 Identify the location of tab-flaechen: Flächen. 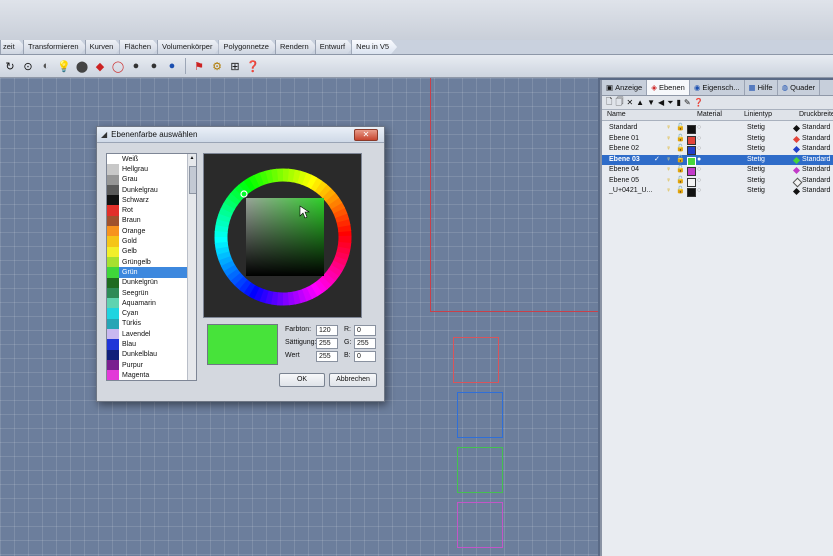
(139, 47).